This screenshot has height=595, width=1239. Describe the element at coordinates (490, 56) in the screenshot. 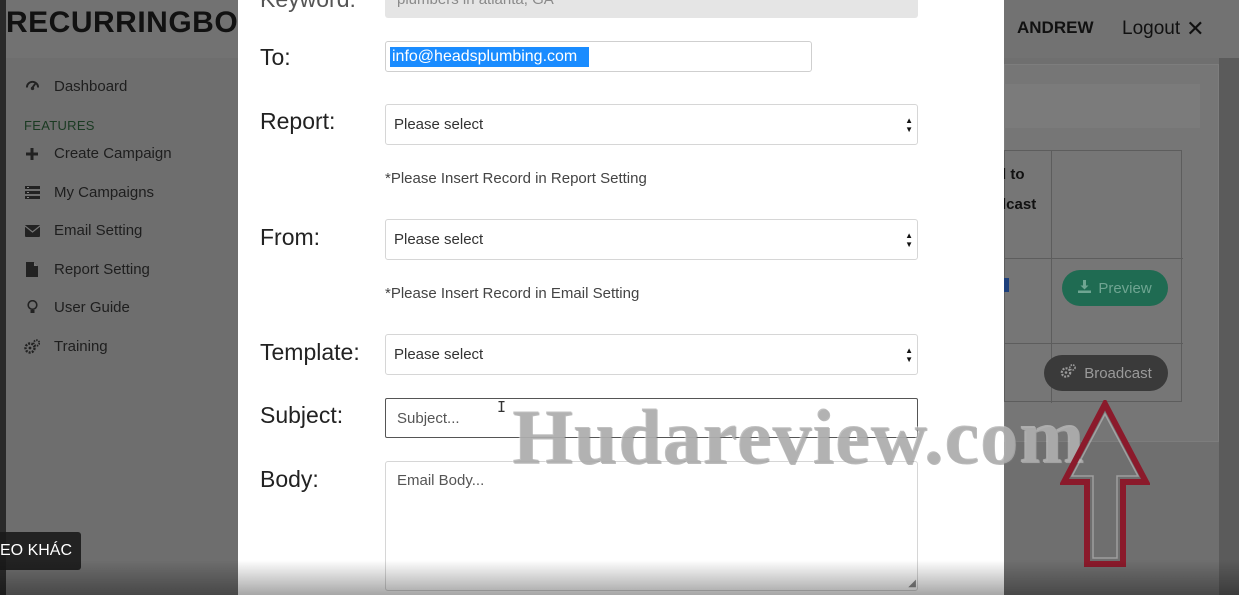

I see `to-value: info@headsplumbing.com` at that location.